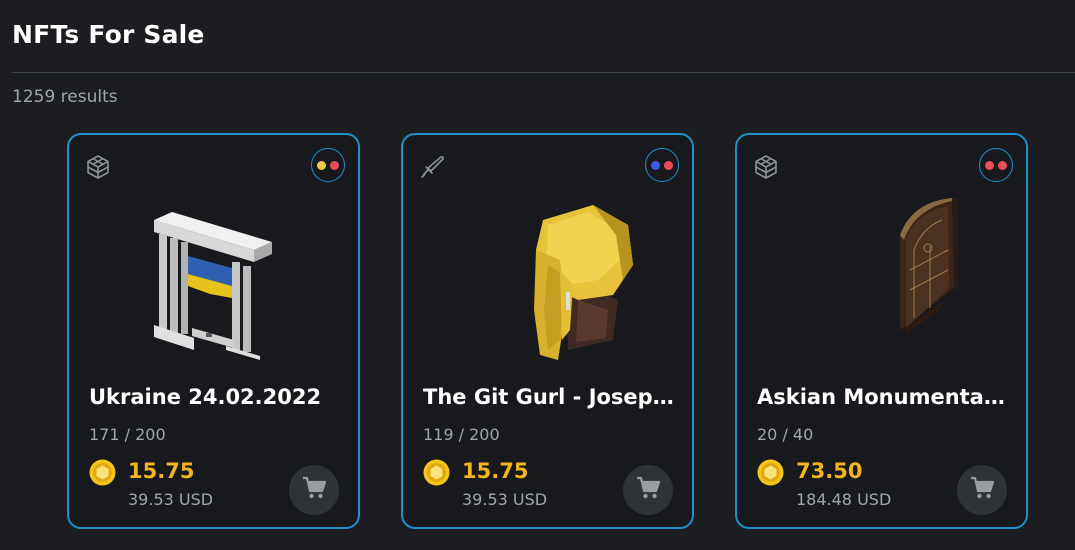 Image resolution: width=1075 pixels, height=550 pixels. What do you see at coordinates (829, 471) in the screenshot?
I see `nft-price: 73.50` at bounding box center [829, 471].